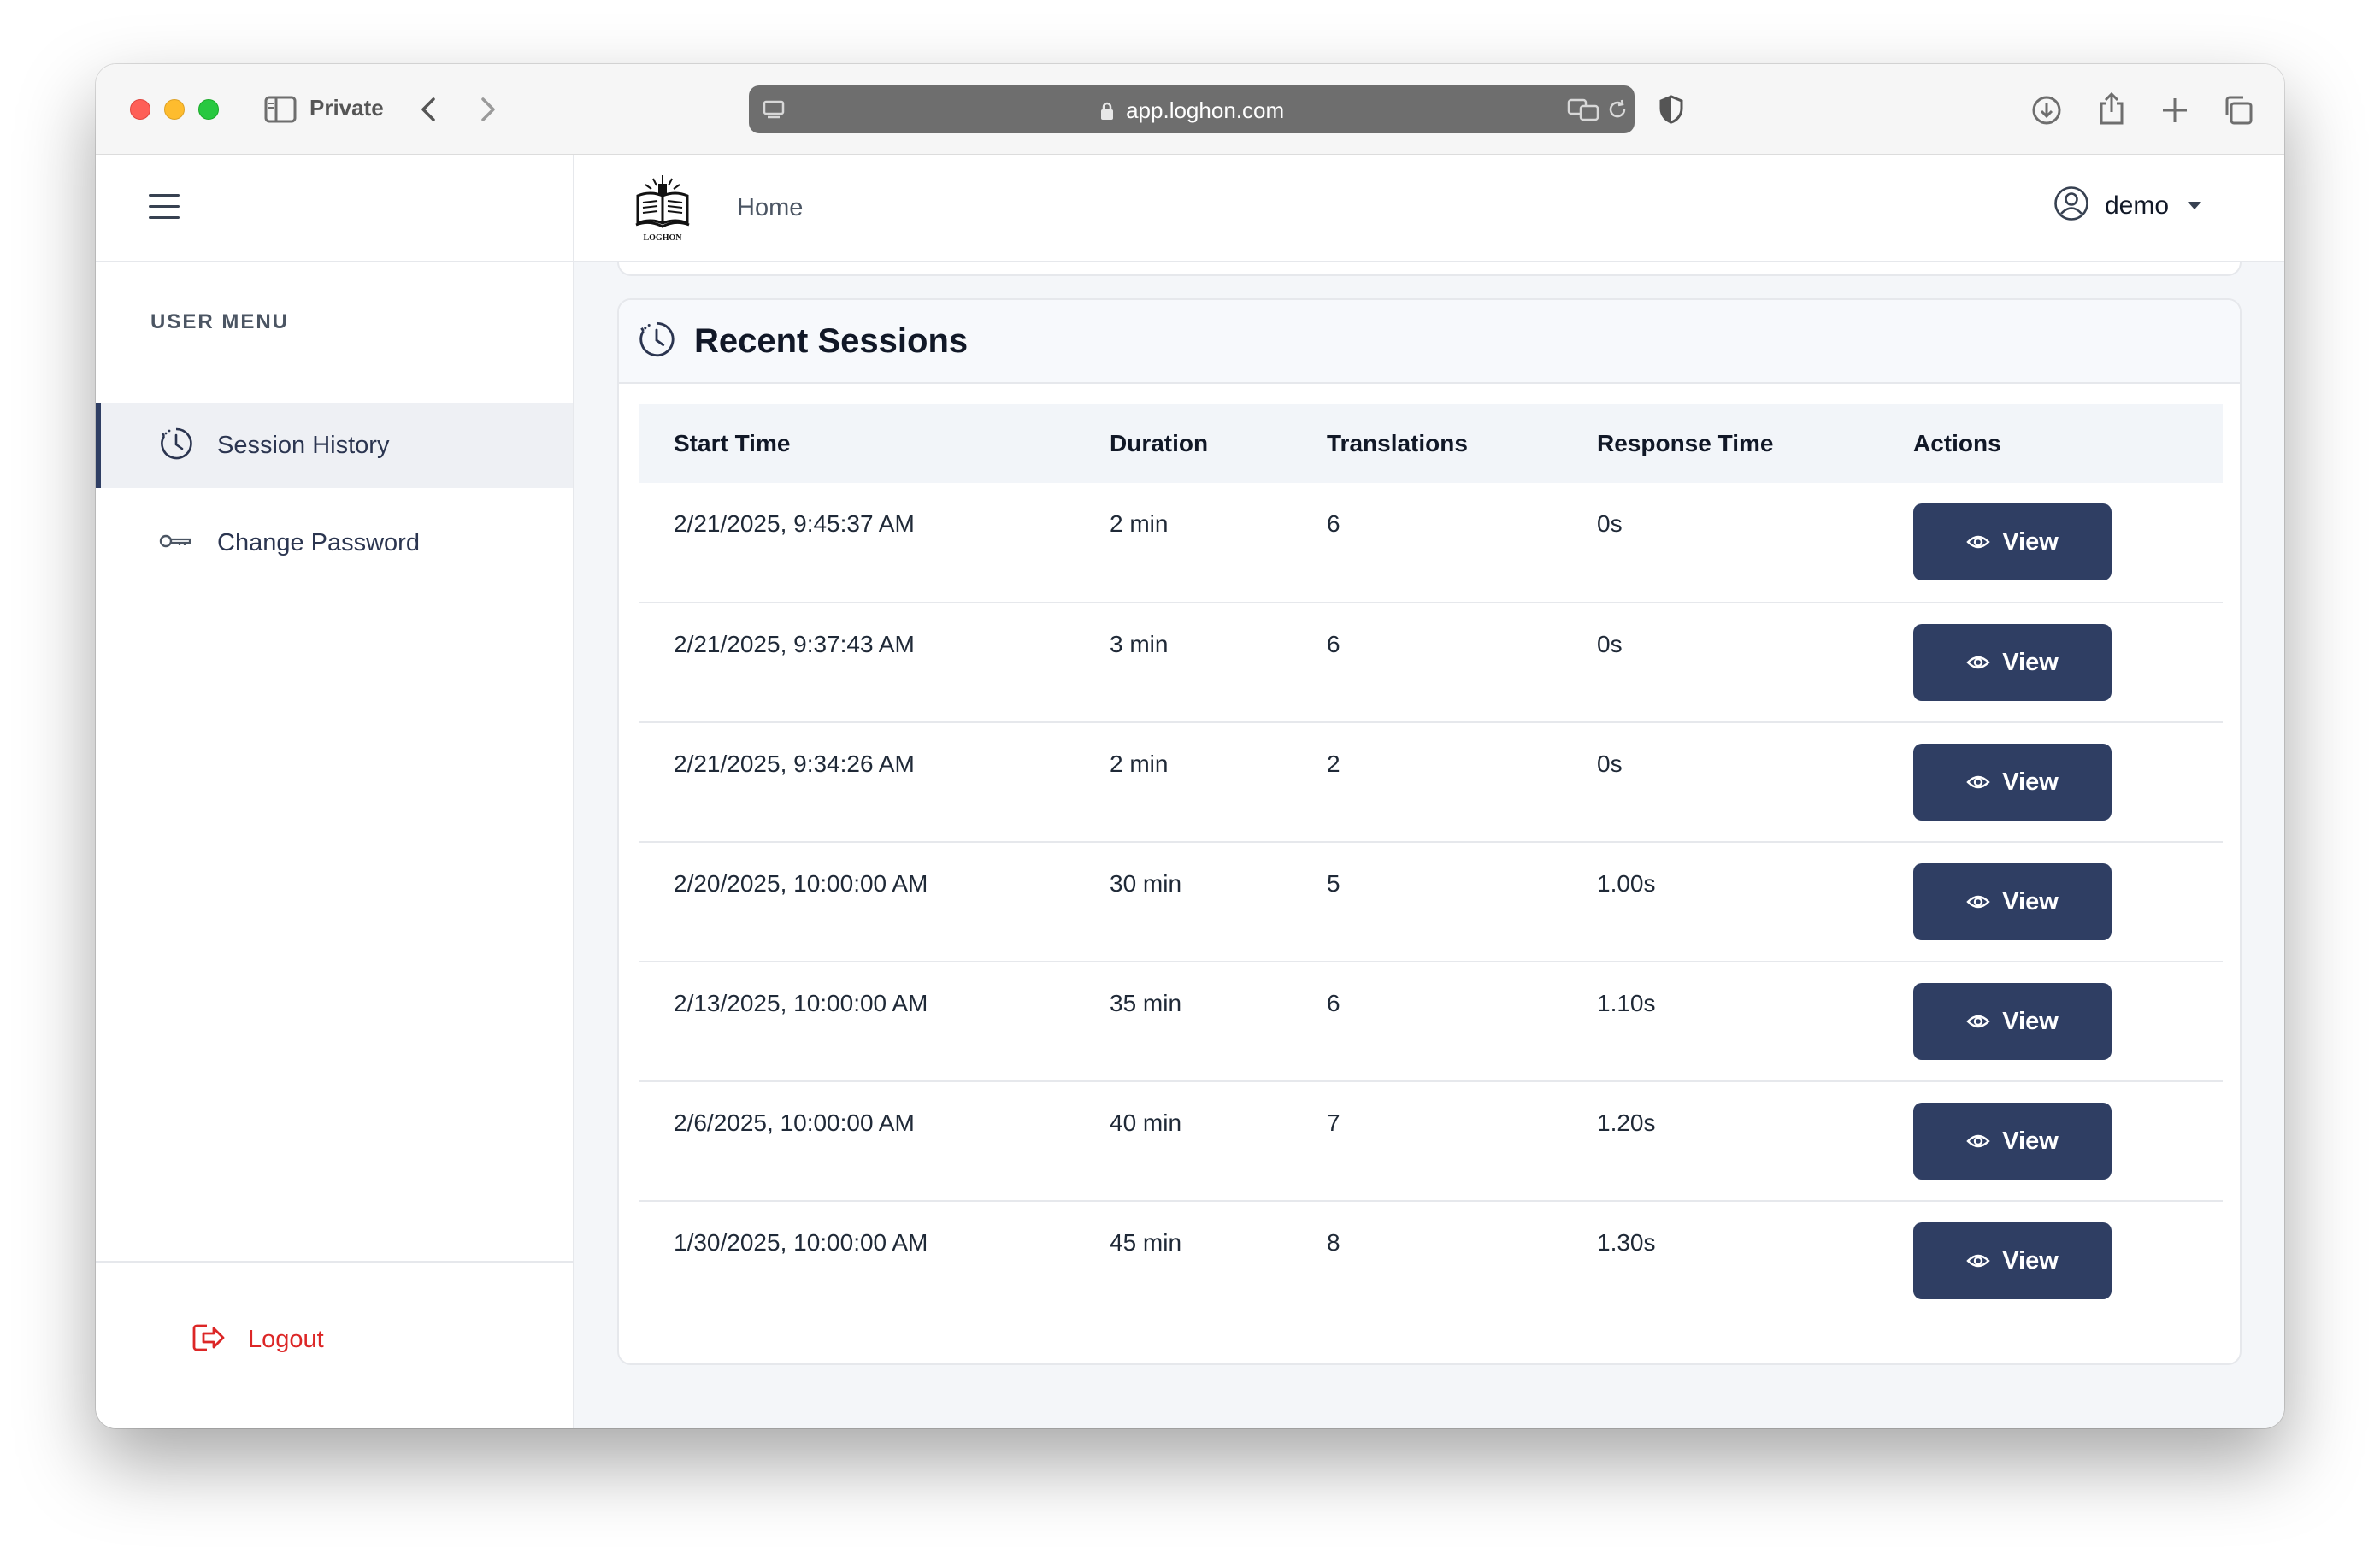 Image resolution: width=2380 pixels, height=1554 pixels. What do you see at coordinates (335, 209) in the screenshot?
I see `sidebar-header` at bounding box center [335, 209].